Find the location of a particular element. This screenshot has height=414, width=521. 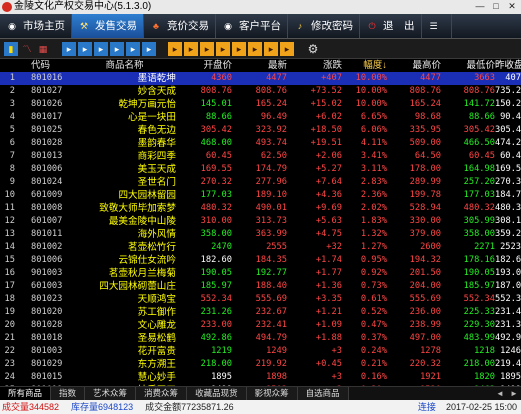

nav-item-1: ⚒ 发售交易 is located at coordinates (108, 26).